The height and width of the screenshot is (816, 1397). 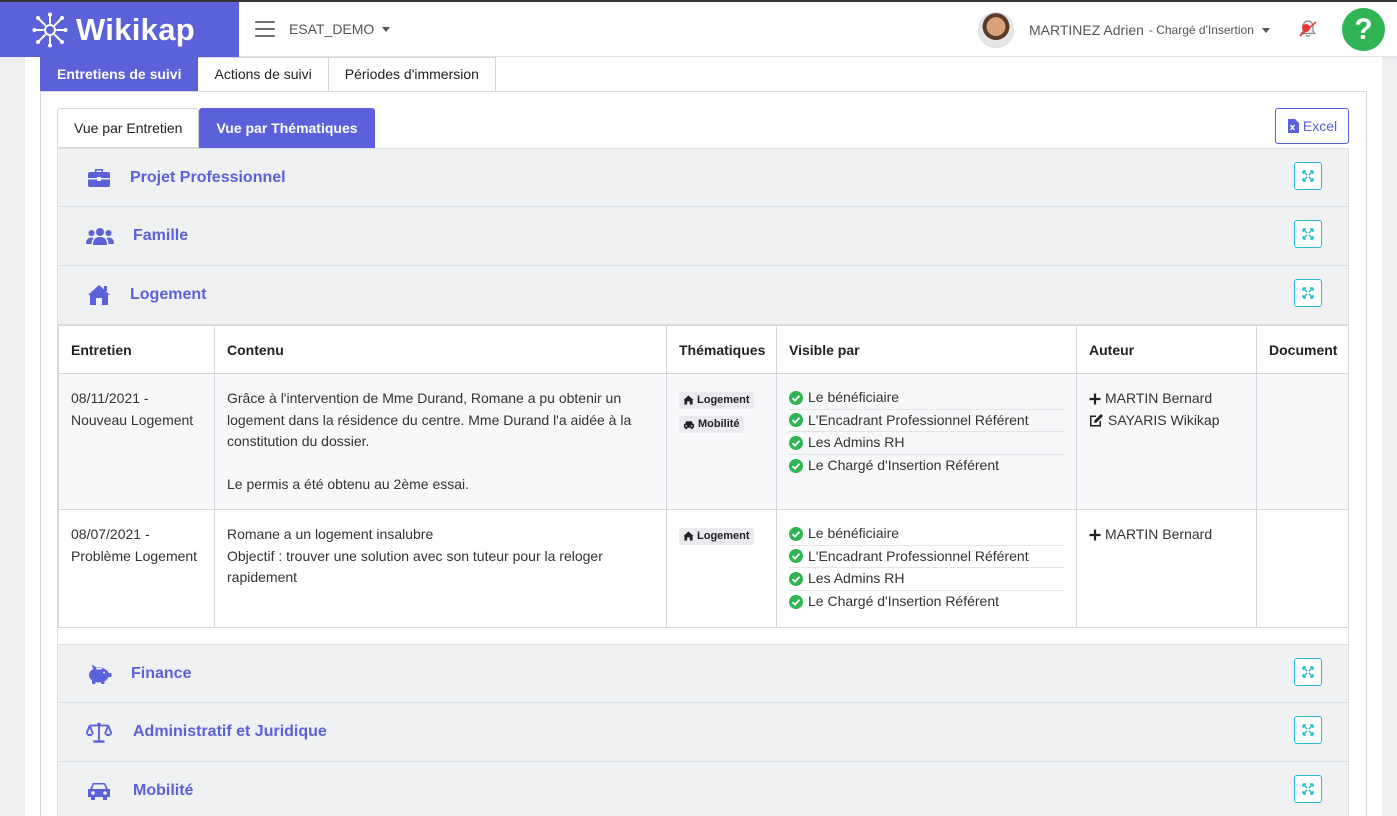 I want to click on view-tabs: Vue par Entretien Vue par Thématiques, so click(x=216, y=128).